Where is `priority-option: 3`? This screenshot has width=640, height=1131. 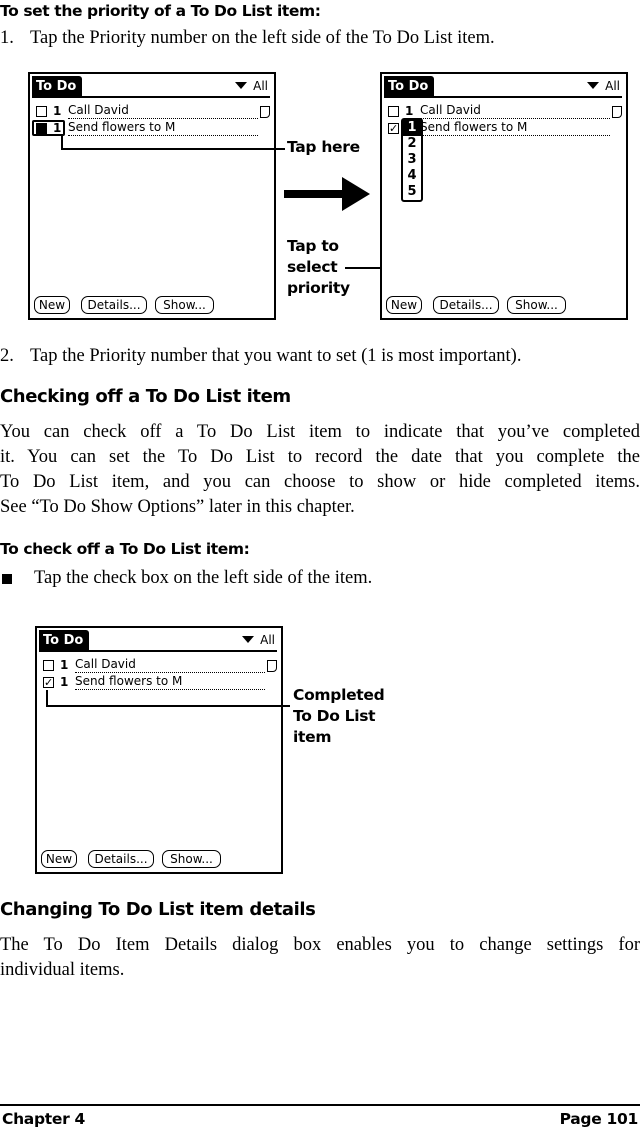
priority-option: 3 is located at coordinates (412, 160).